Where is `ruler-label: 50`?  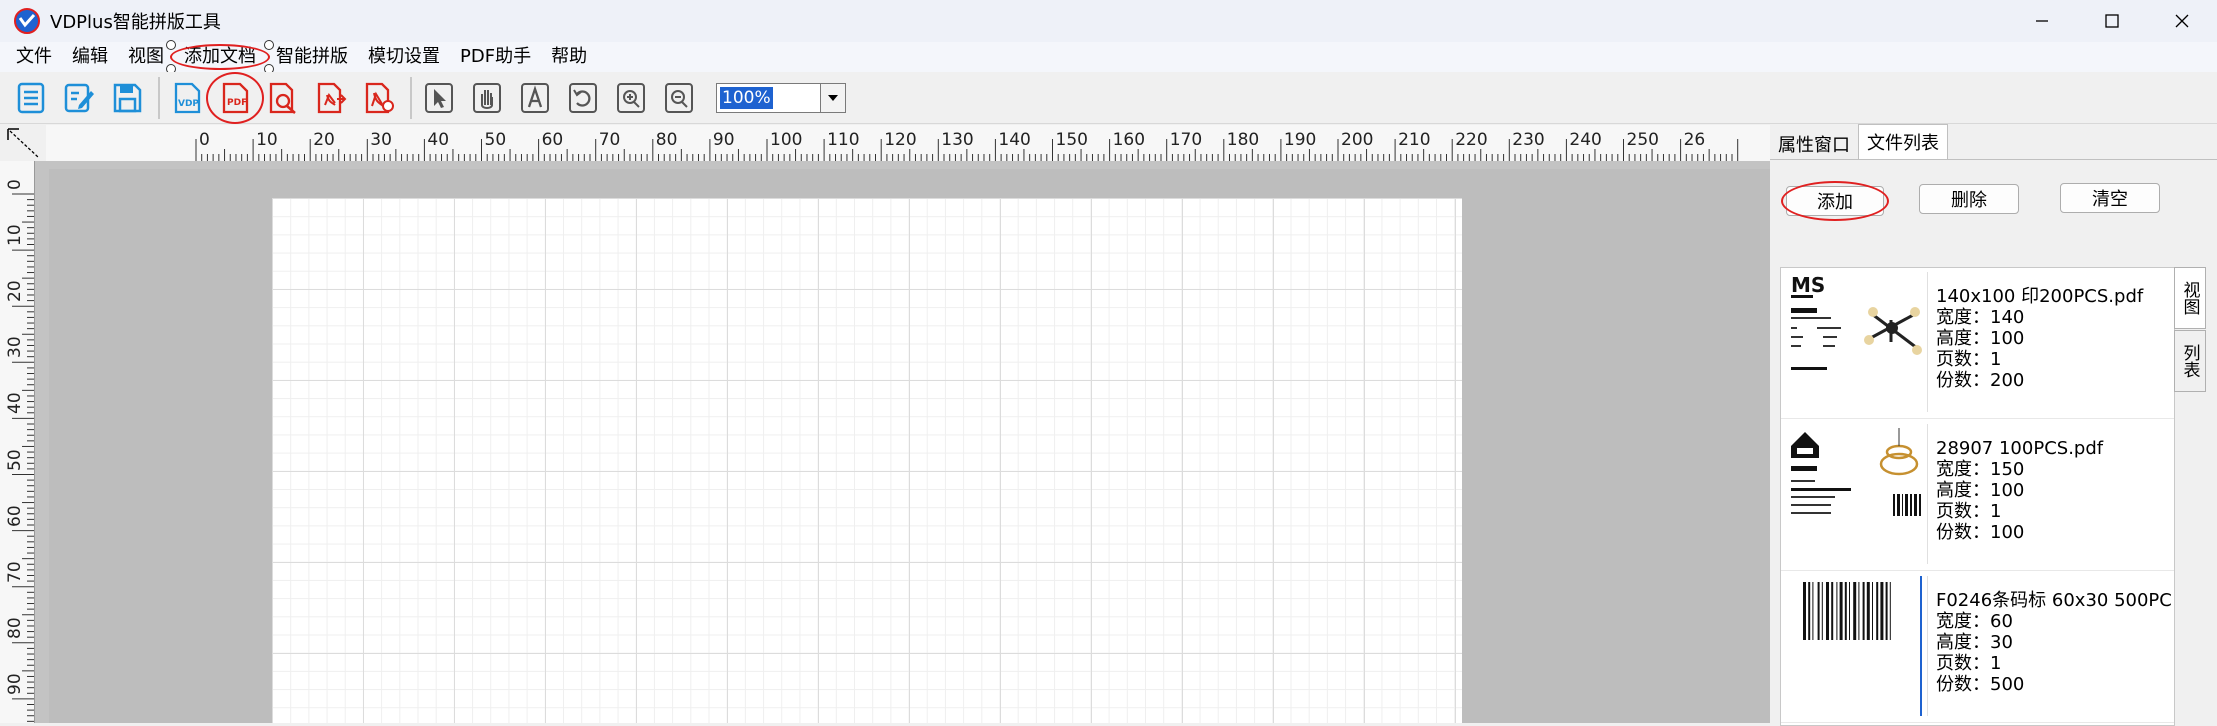 ruler-label: 50 is located at coordinates (495, 140).